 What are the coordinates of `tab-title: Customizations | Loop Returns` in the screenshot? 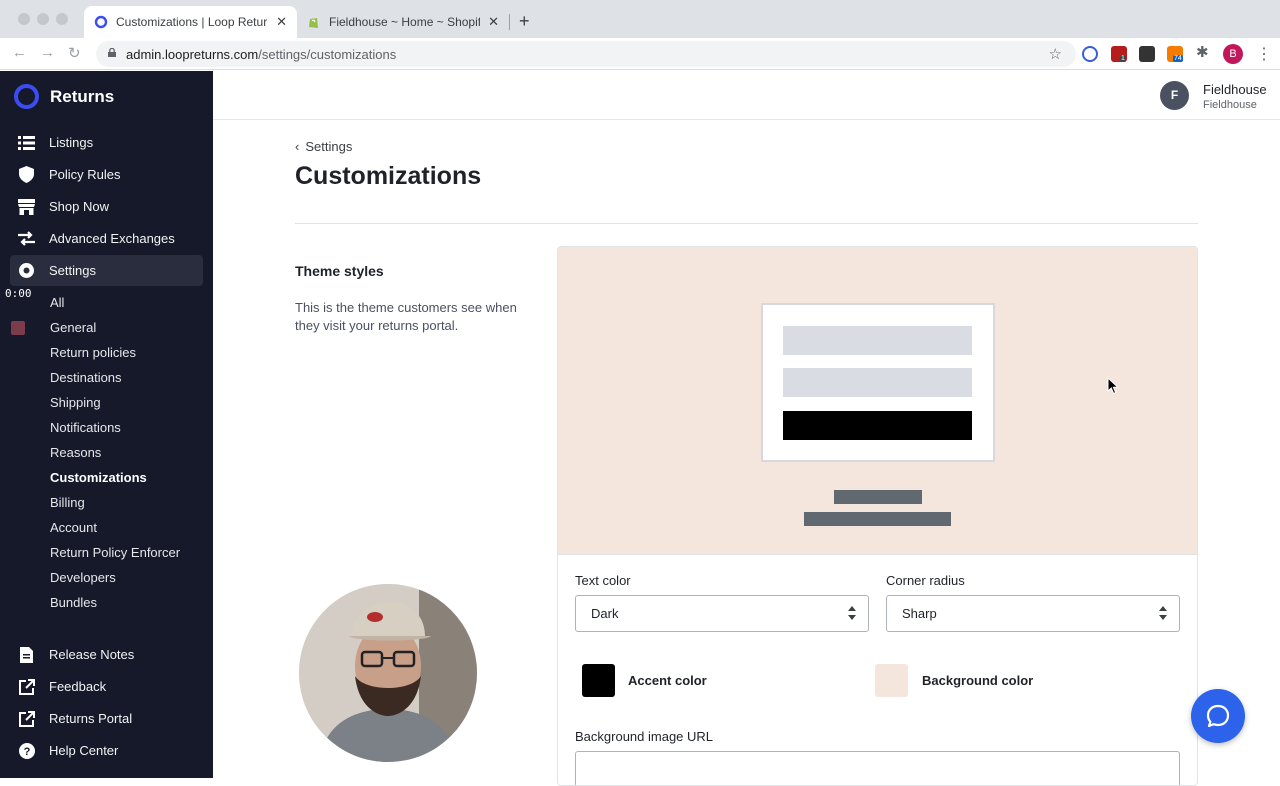 It's located at (192, 22).